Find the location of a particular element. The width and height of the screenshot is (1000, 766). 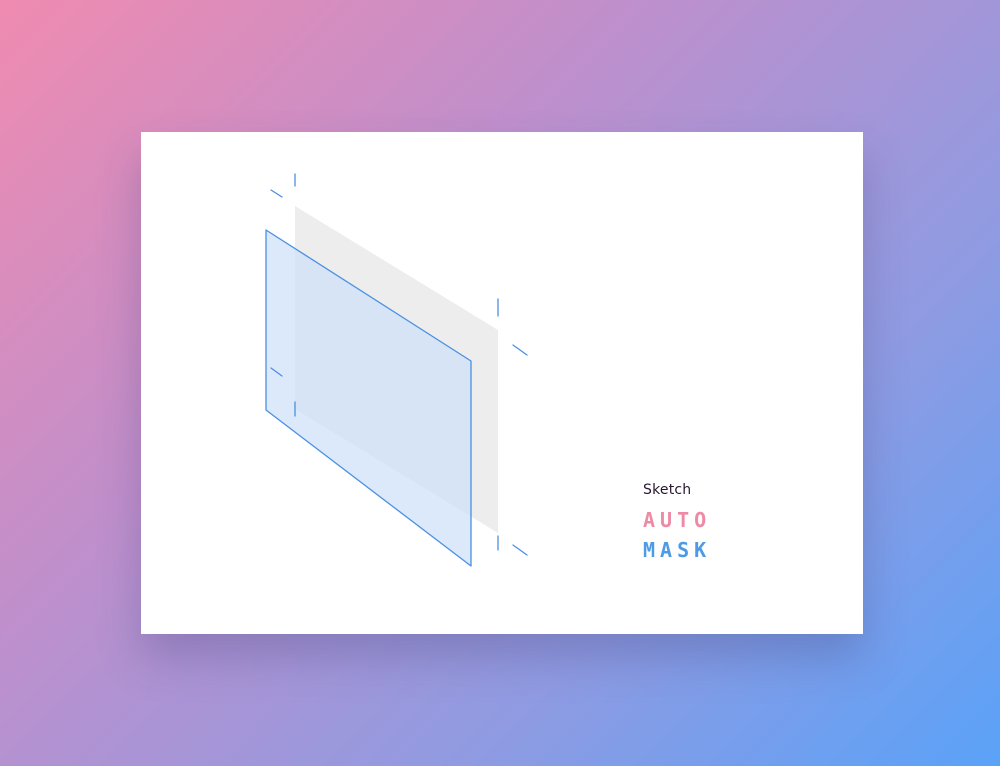

layers-illustration is located at coordinates (396, 370).